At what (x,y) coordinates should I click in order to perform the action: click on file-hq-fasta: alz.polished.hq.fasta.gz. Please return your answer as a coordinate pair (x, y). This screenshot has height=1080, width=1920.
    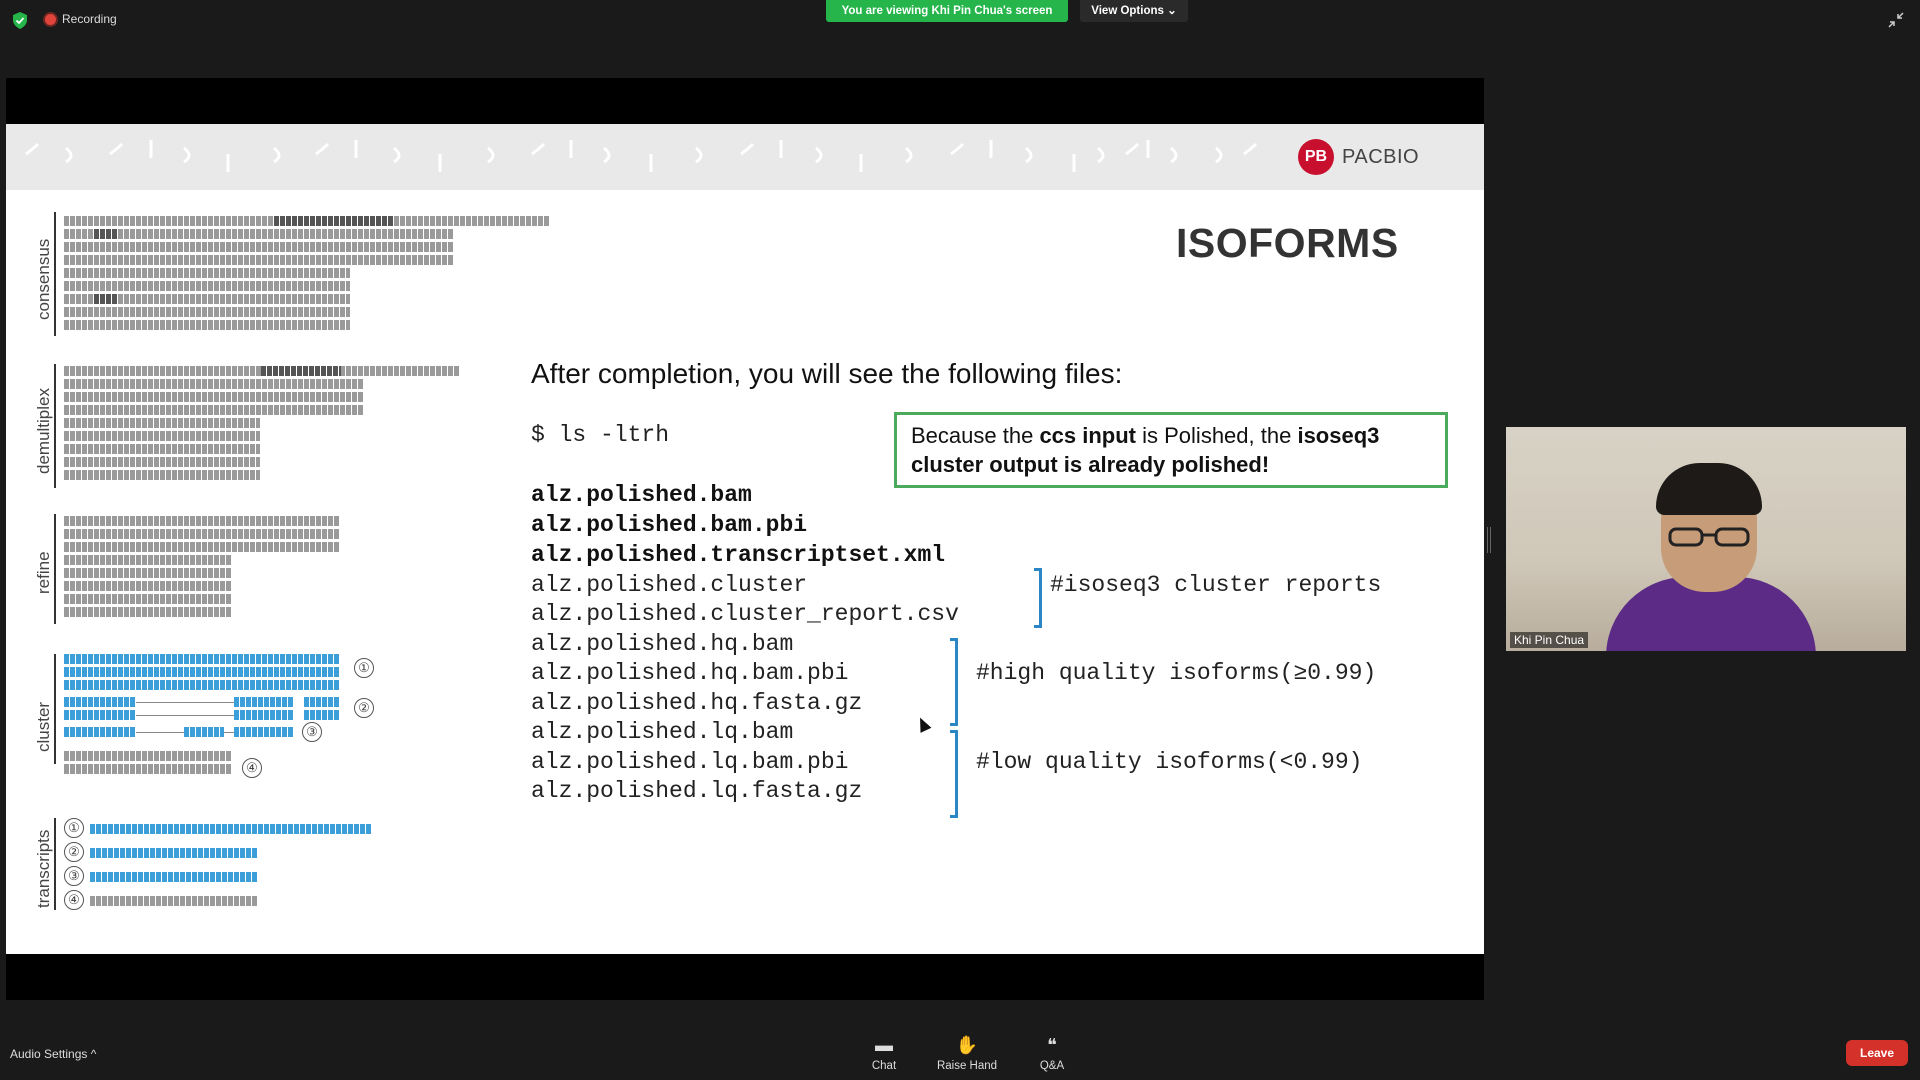
    Looking at the image, I should click on (697, 703).